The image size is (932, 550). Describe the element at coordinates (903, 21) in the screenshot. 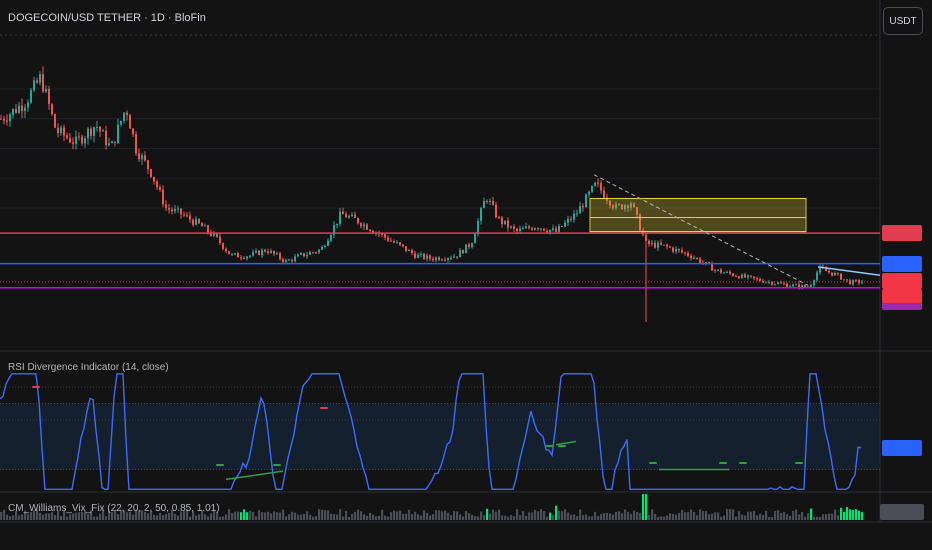

I see `currency-button: USDT` at that location.